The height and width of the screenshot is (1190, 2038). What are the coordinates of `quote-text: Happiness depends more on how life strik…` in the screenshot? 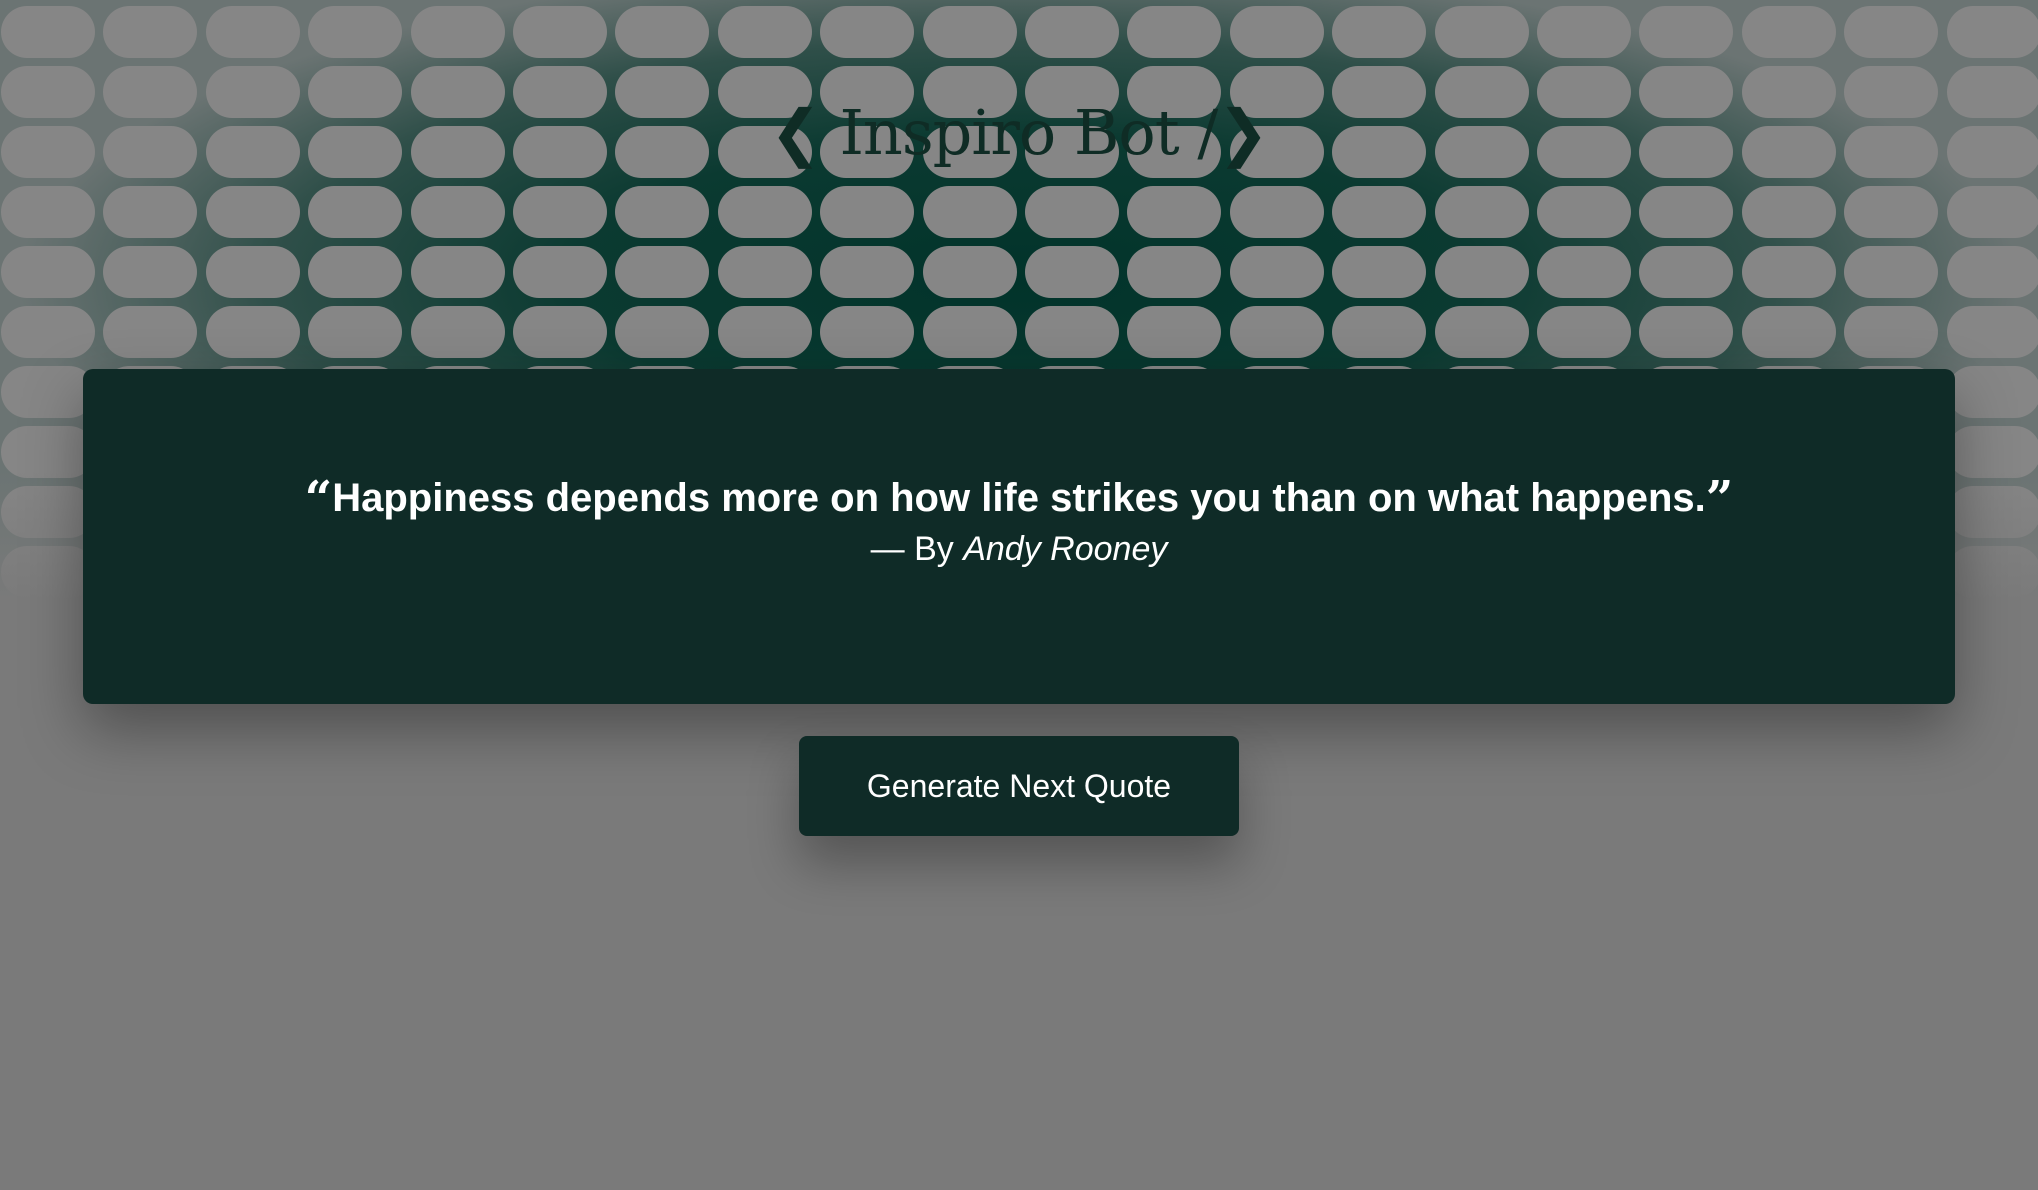 It's located at (1019, 498).